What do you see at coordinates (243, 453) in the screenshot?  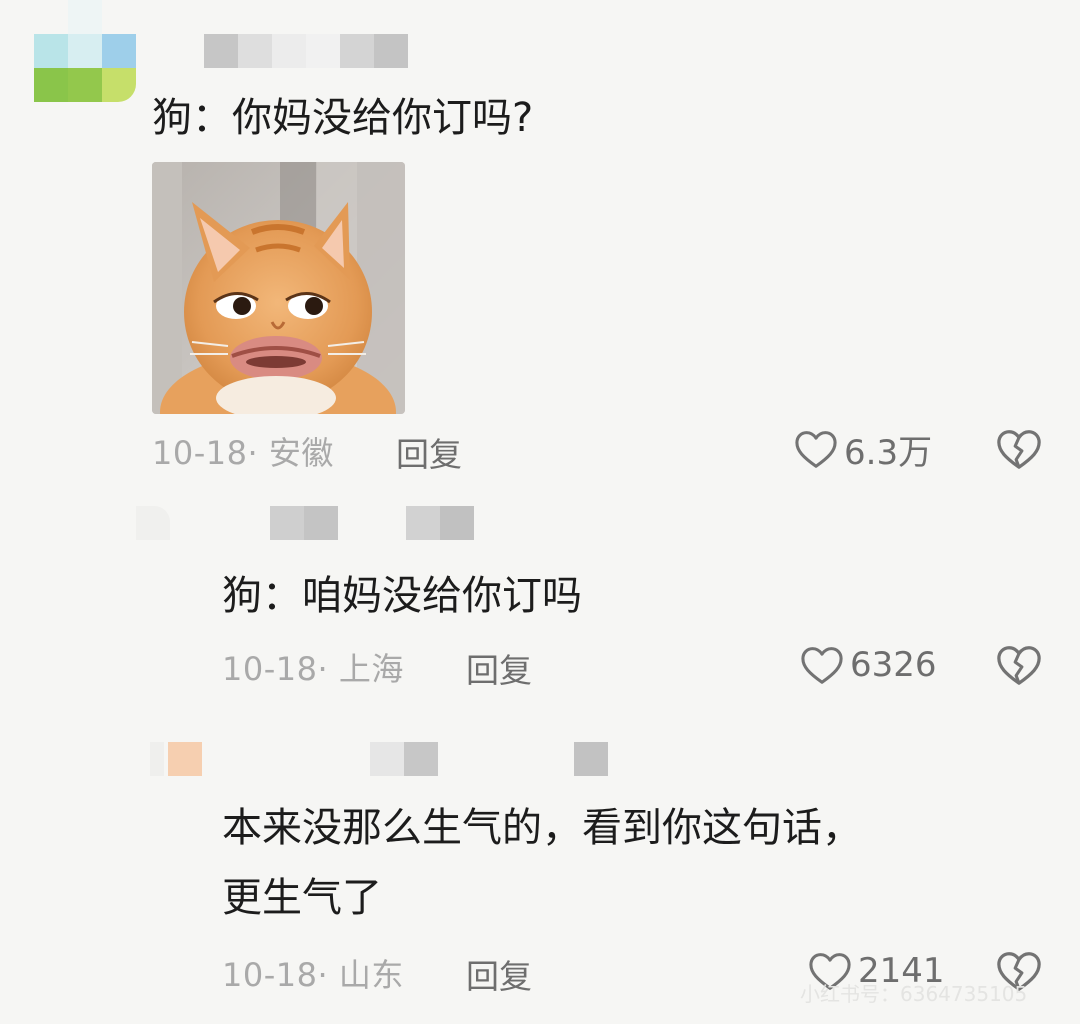 I see `comment-meta: 10-18· 安徽` at bounding box center [243, 453].